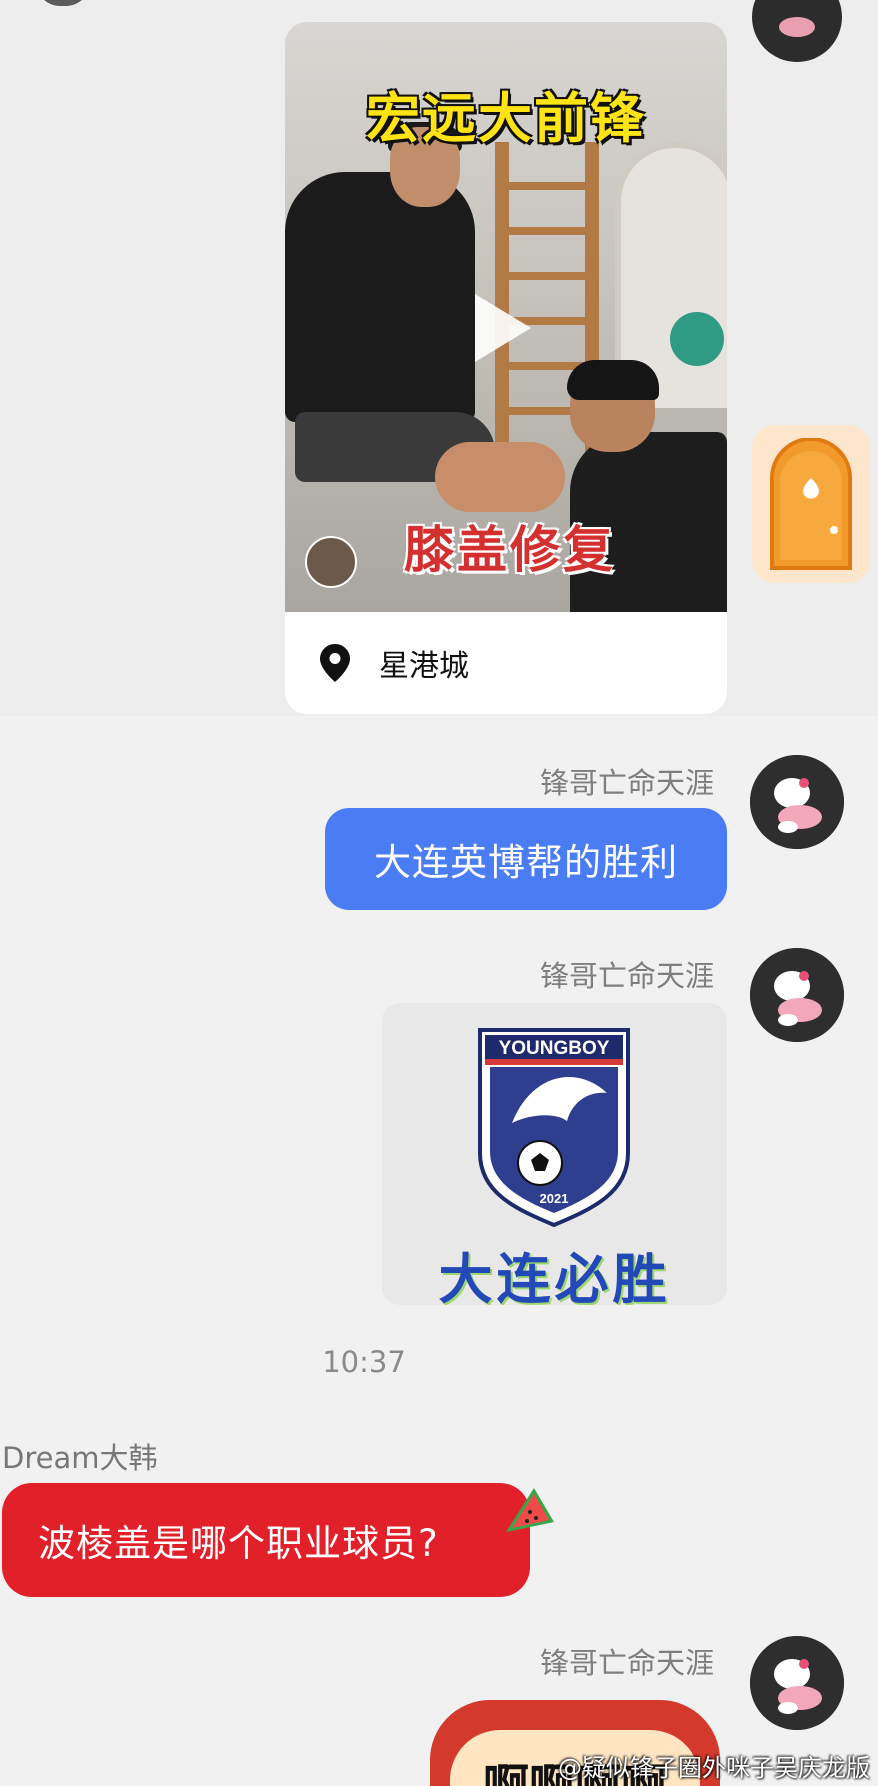 The width and height of the screenshot is (878, 1786). Describe the element at coordinates (526, 859) in the screenshot. I see `message-bubble-outgoing: 大连英博帮的胜利` at that location.